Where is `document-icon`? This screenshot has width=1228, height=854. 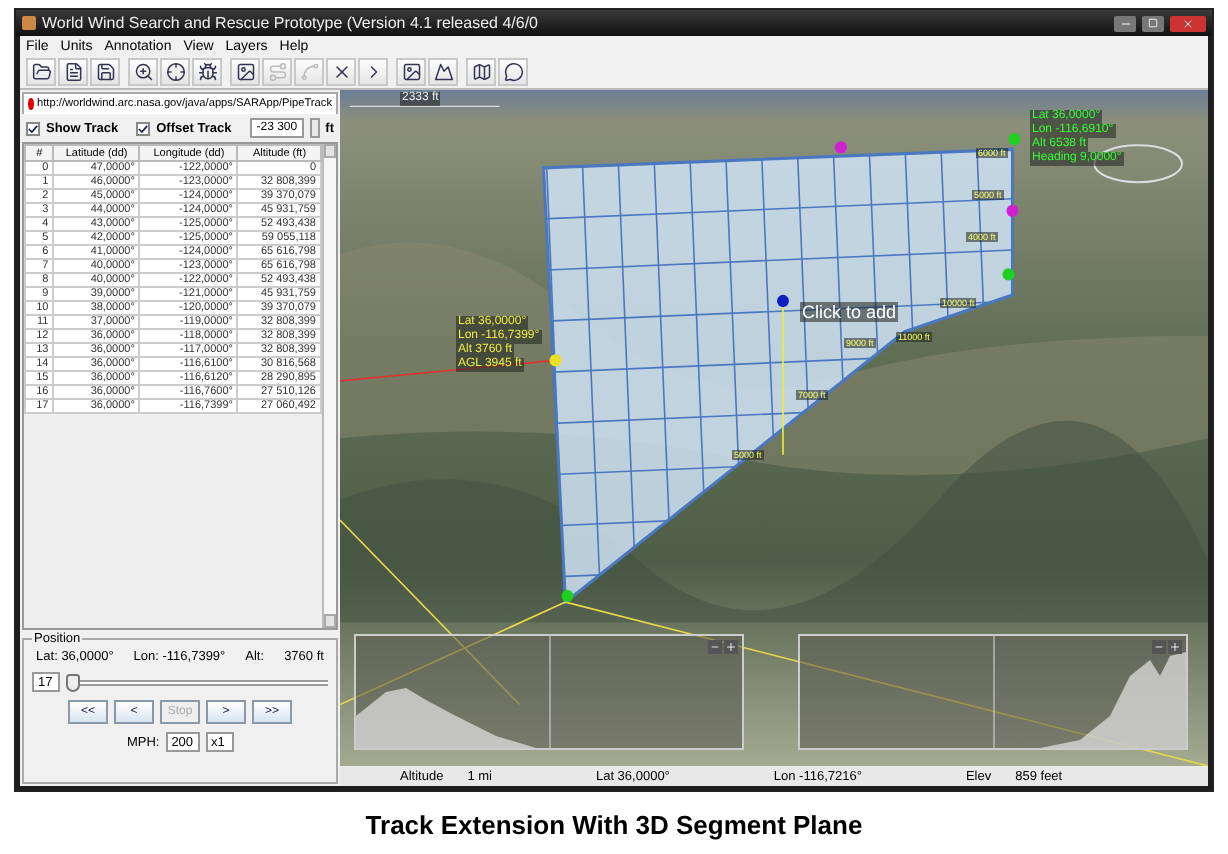 document-icon is located at coordinates (73, 72).